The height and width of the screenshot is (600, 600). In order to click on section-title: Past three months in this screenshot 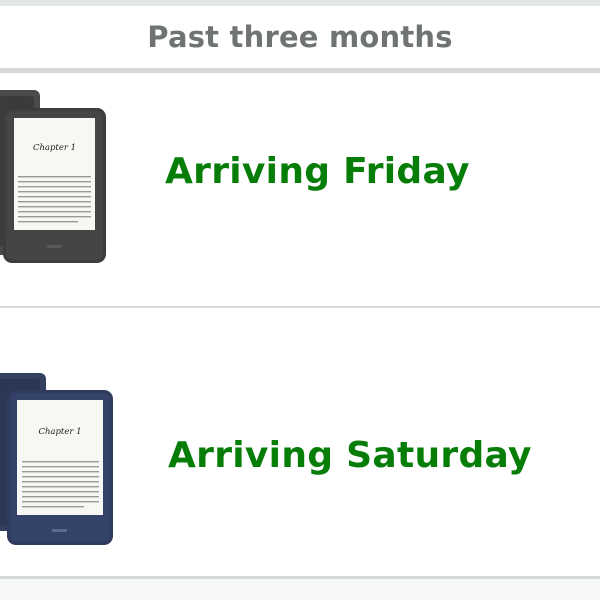, I will do `click(300, 37)`.